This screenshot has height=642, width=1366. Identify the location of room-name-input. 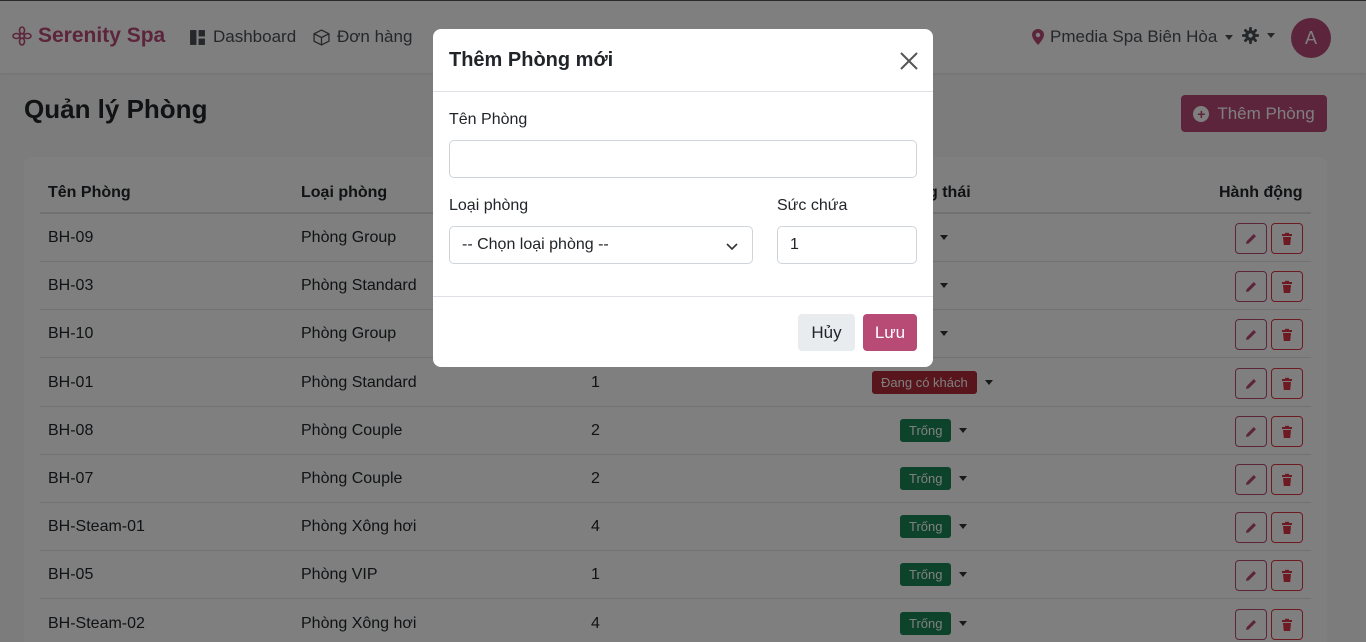
(683, 159).